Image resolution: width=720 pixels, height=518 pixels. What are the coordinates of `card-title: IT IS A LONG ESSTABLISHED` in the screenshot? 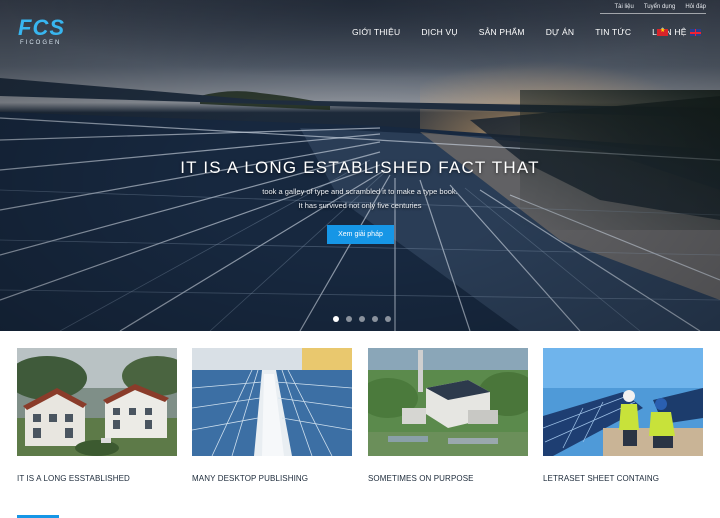 It's located at (97, 478).